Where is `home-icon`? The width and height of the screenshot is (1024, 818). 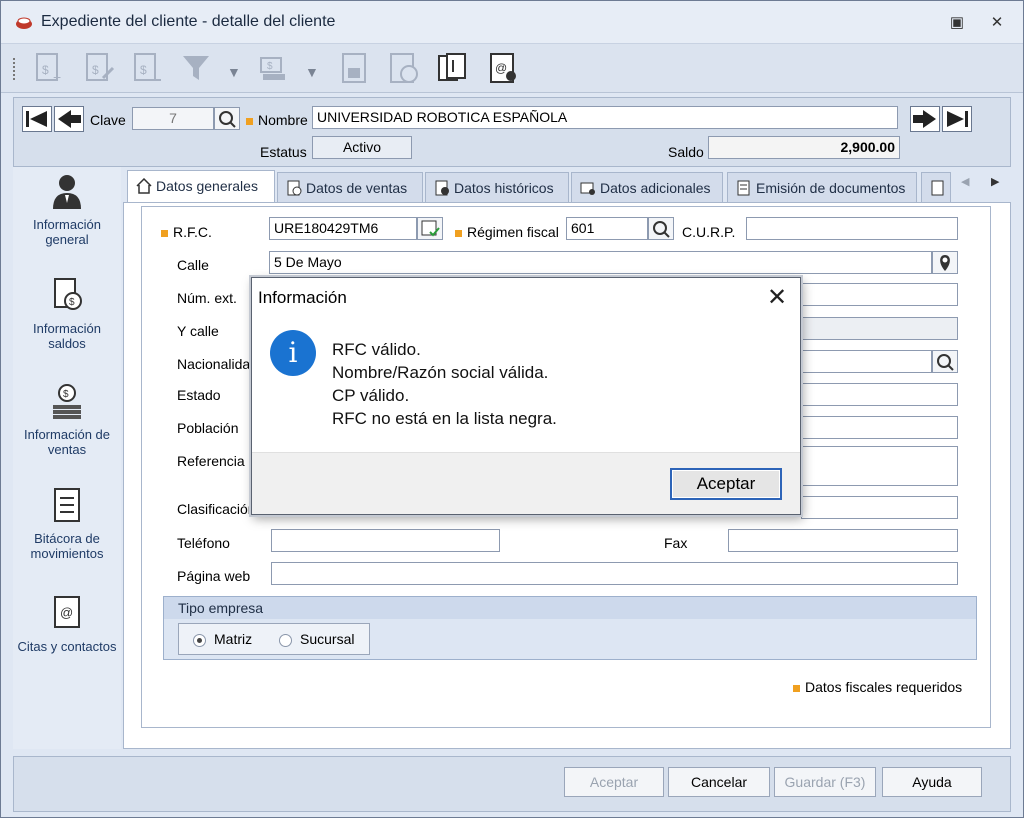
home-icon is located at coordinates (144, 185).